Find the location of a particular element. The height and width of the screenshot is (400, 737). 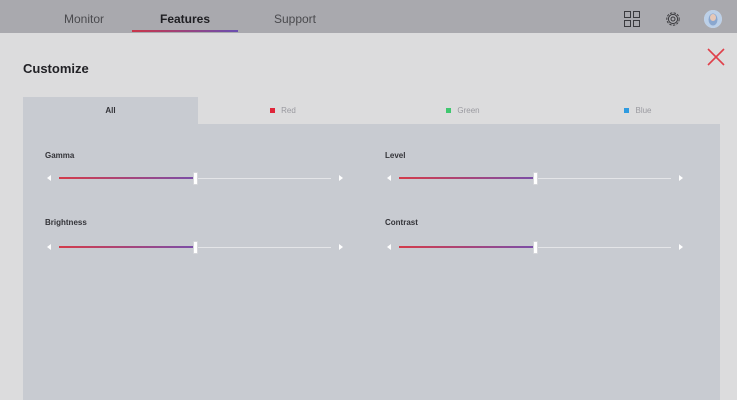

tab-label: Blue is located at coordinates (643, 110).